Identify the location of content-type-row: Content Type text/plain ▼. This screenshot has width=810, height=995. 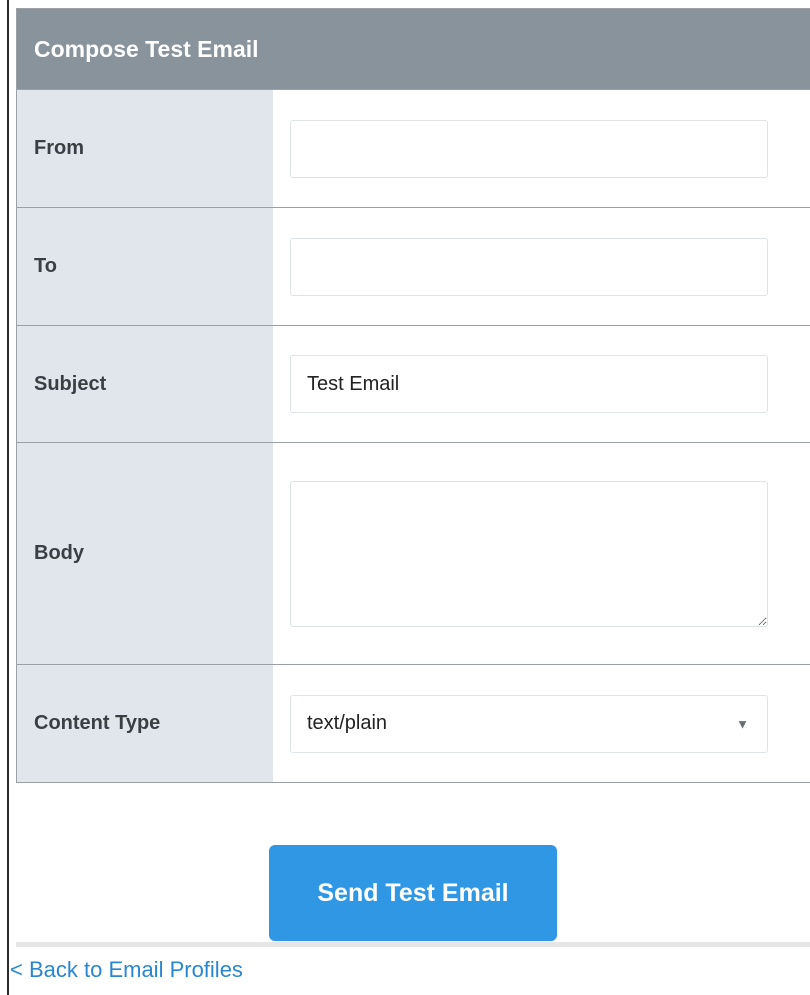
(413, 723).